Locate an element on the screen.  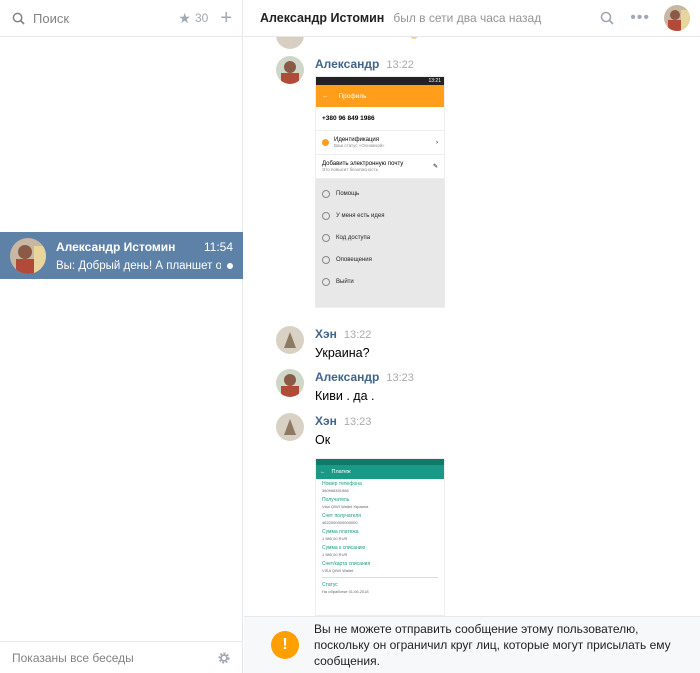
screenshot-field-label: Счет получателя is located at coordinates (341, 516).